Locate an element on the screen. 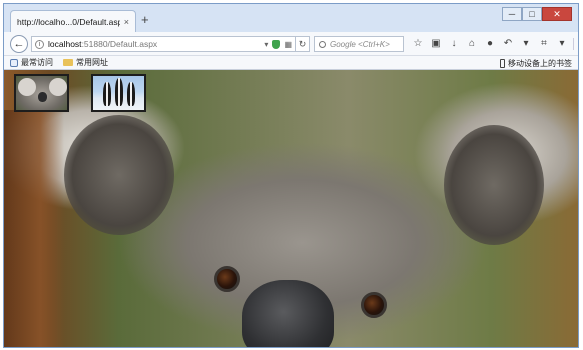 This screenshot has height=350, width=583. site-info-icon: i is located at coordinates (39, 44).